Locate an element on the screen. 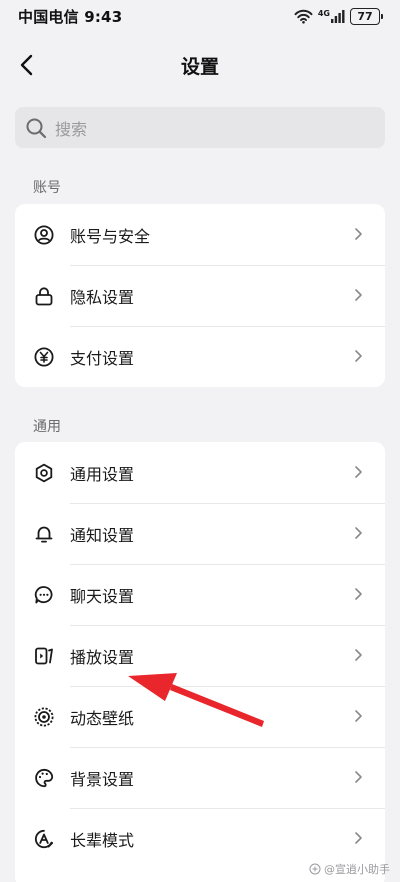 The height and width of the screenshot is (882, 400). signal-icon is located at coordinates (338, 16).